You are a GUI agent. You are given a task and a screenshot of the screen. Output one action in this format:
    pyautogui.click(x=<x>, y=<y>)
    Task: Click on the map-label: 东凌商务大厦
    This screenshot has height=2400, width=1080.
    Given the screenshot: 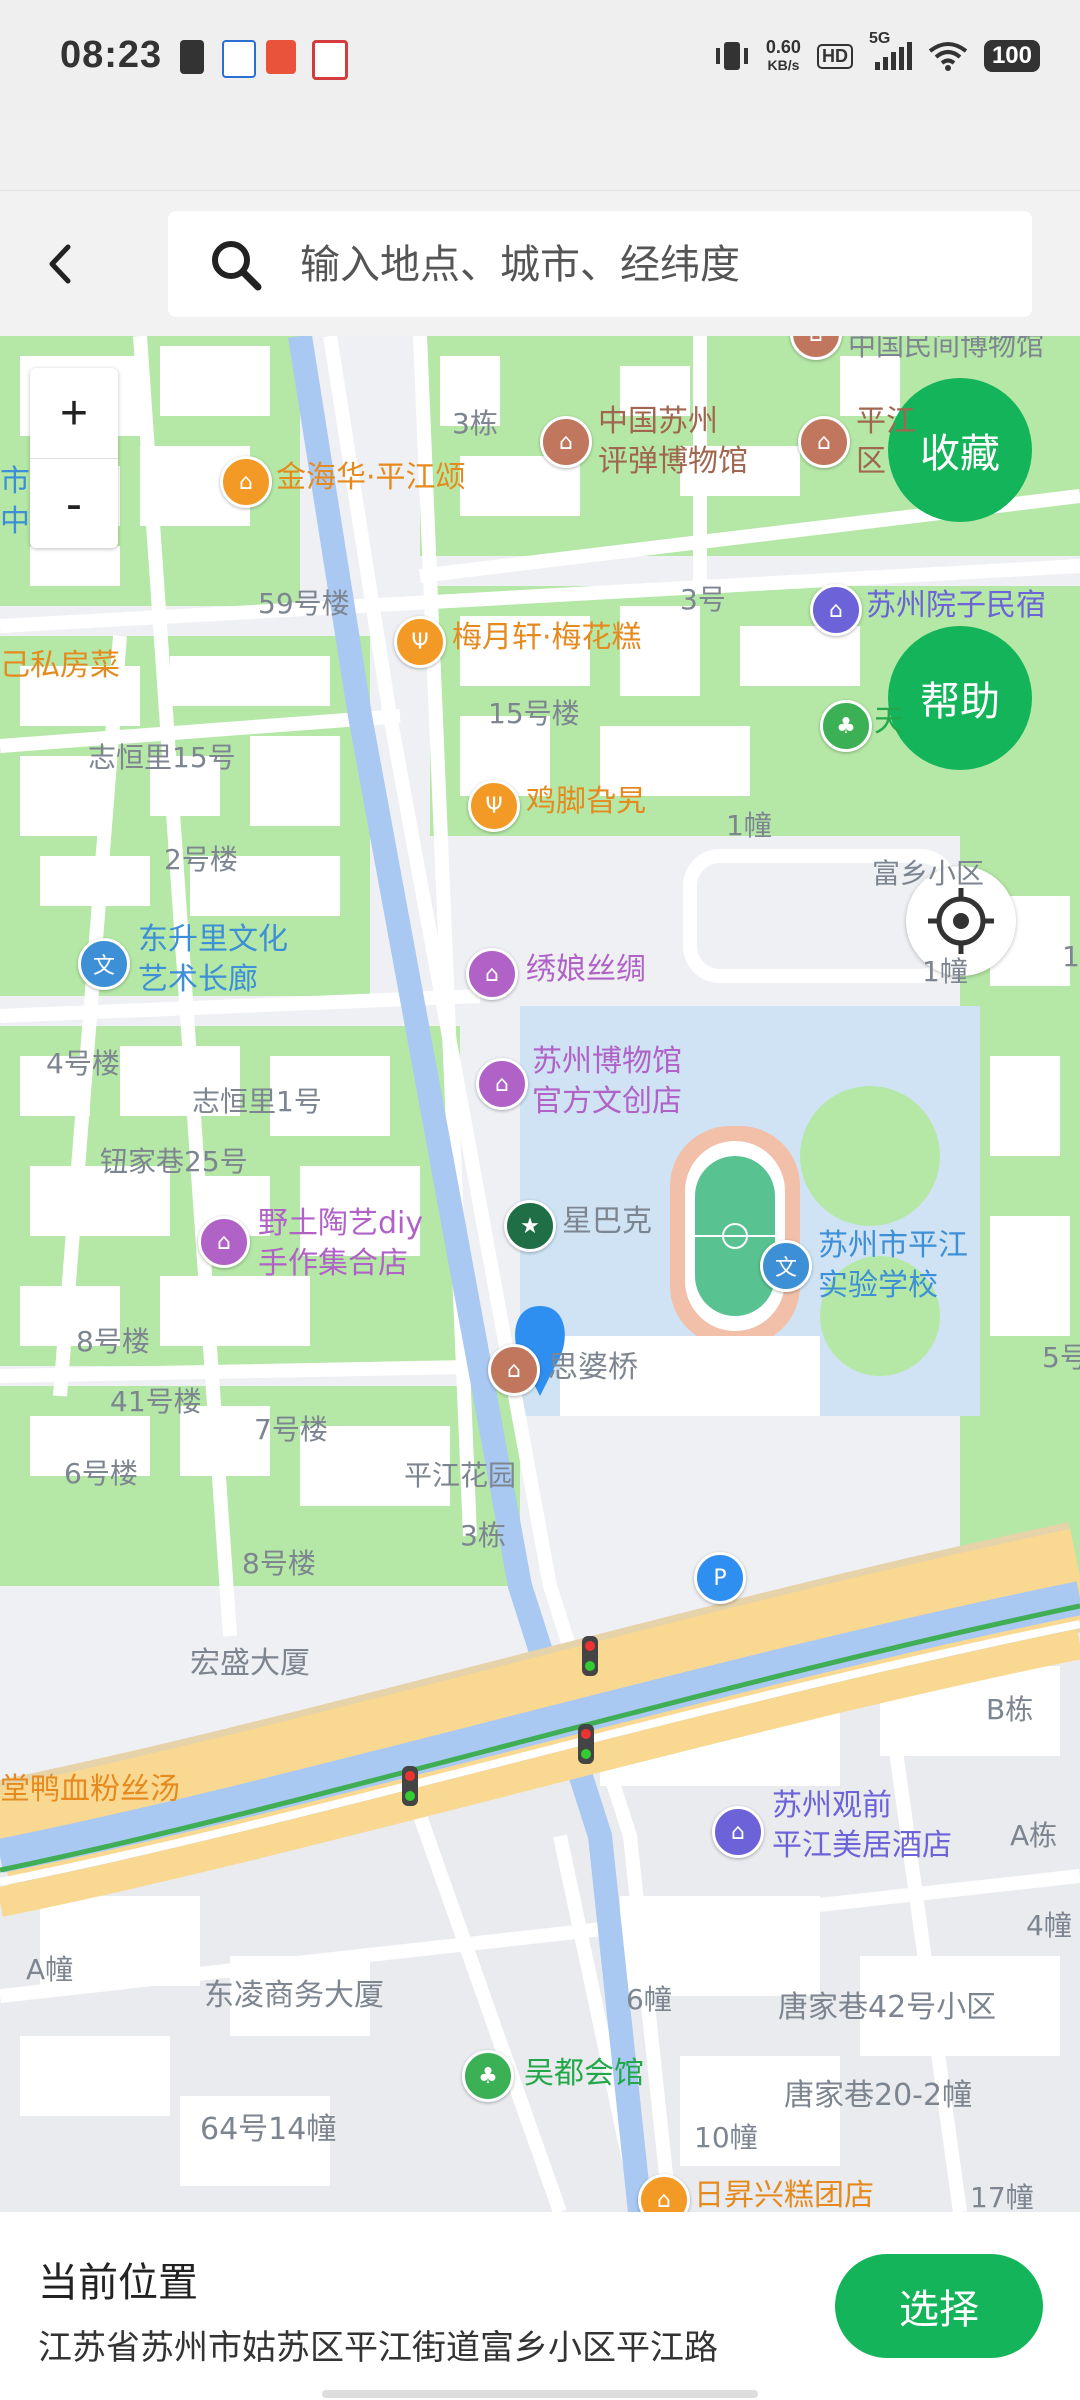 What is the action you would take?
    pyautogui.click(x=294, y=1995)
    